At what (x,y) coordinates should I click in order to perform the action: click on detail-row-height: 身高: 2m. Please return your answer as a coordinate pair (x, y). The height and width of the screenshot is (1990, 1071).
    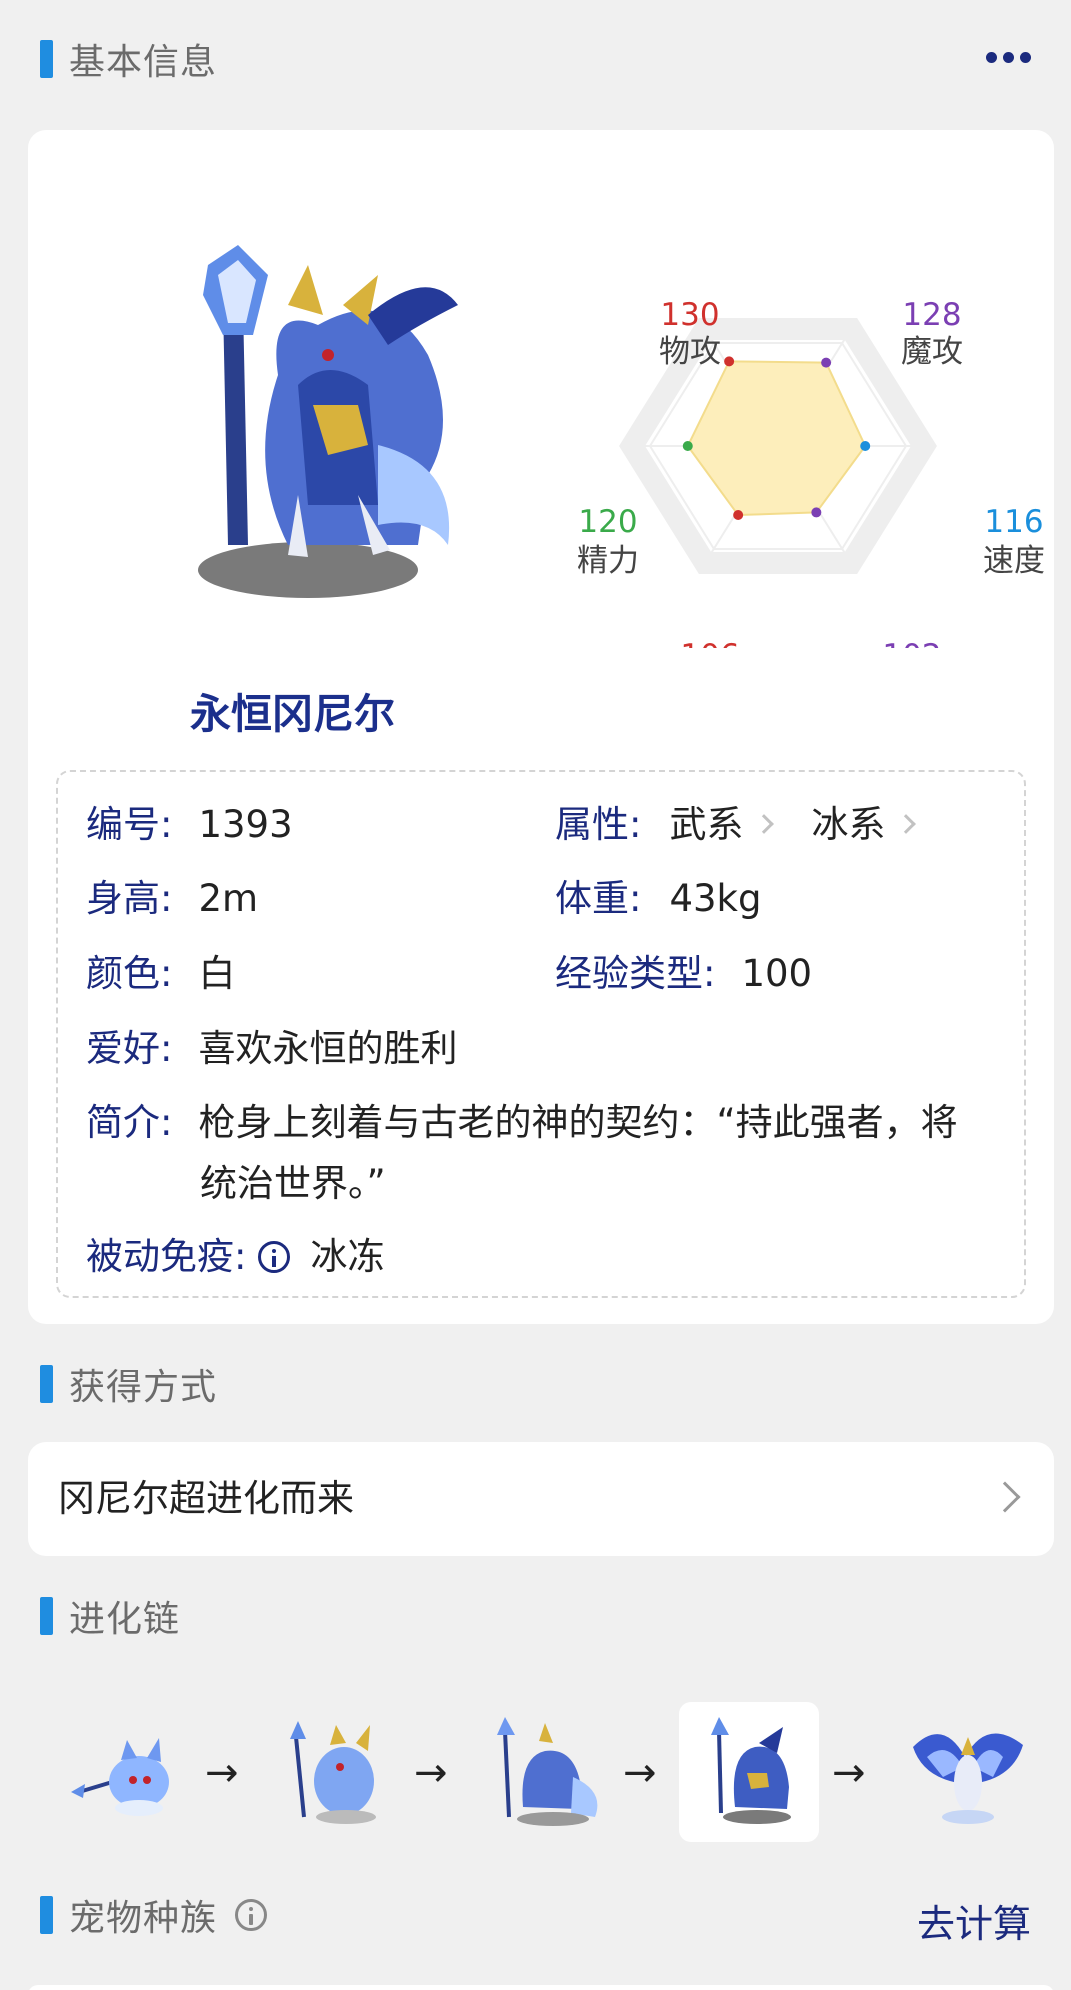
    Looking at the image, I should click on (172, 895).